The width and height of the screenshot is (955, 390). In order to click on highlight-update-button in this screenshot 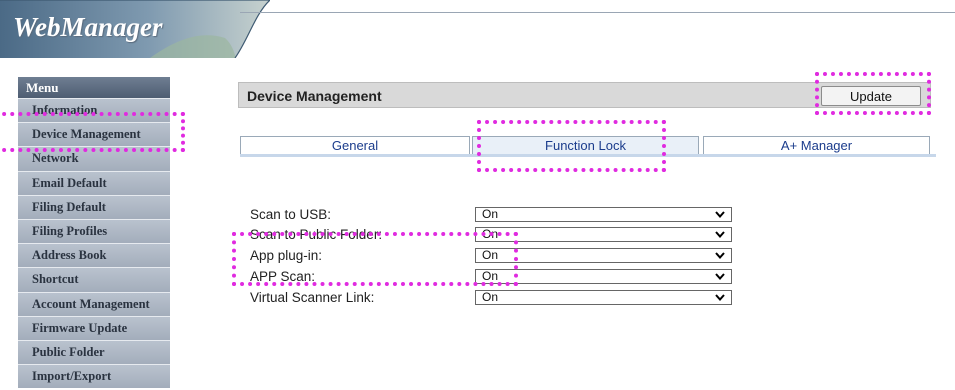, I will do `click(873, 93)`.